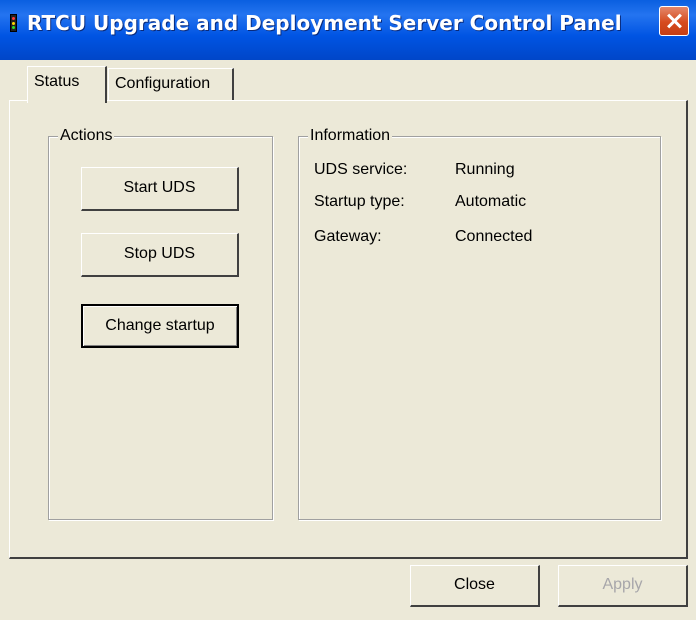 The height and width of the screenshot is (620, 696). Describe the element at coordinates (160, 189) in the screenshot. I see `start-uds-button: Start UDS` at that location.